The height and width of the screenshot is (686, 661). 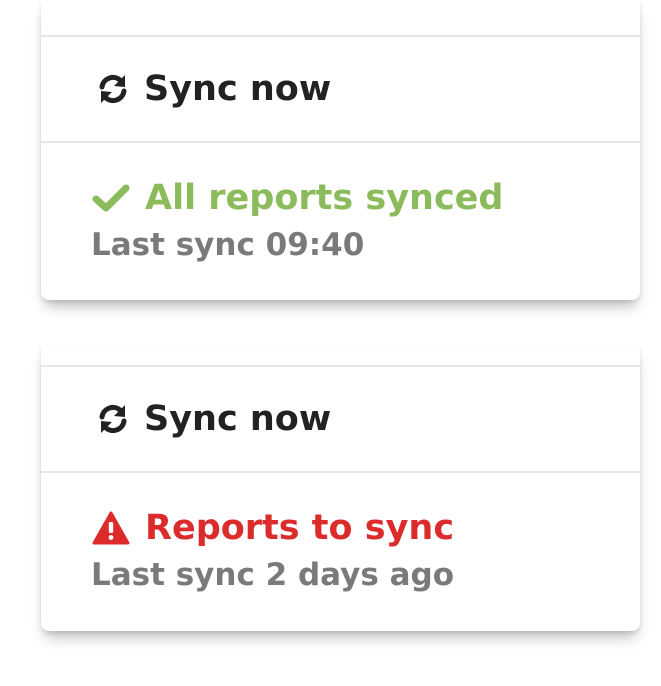 What do you see at coordinates (111, 198) in the screenshot?
I see `check-icon` at bounding box center [111, 198].